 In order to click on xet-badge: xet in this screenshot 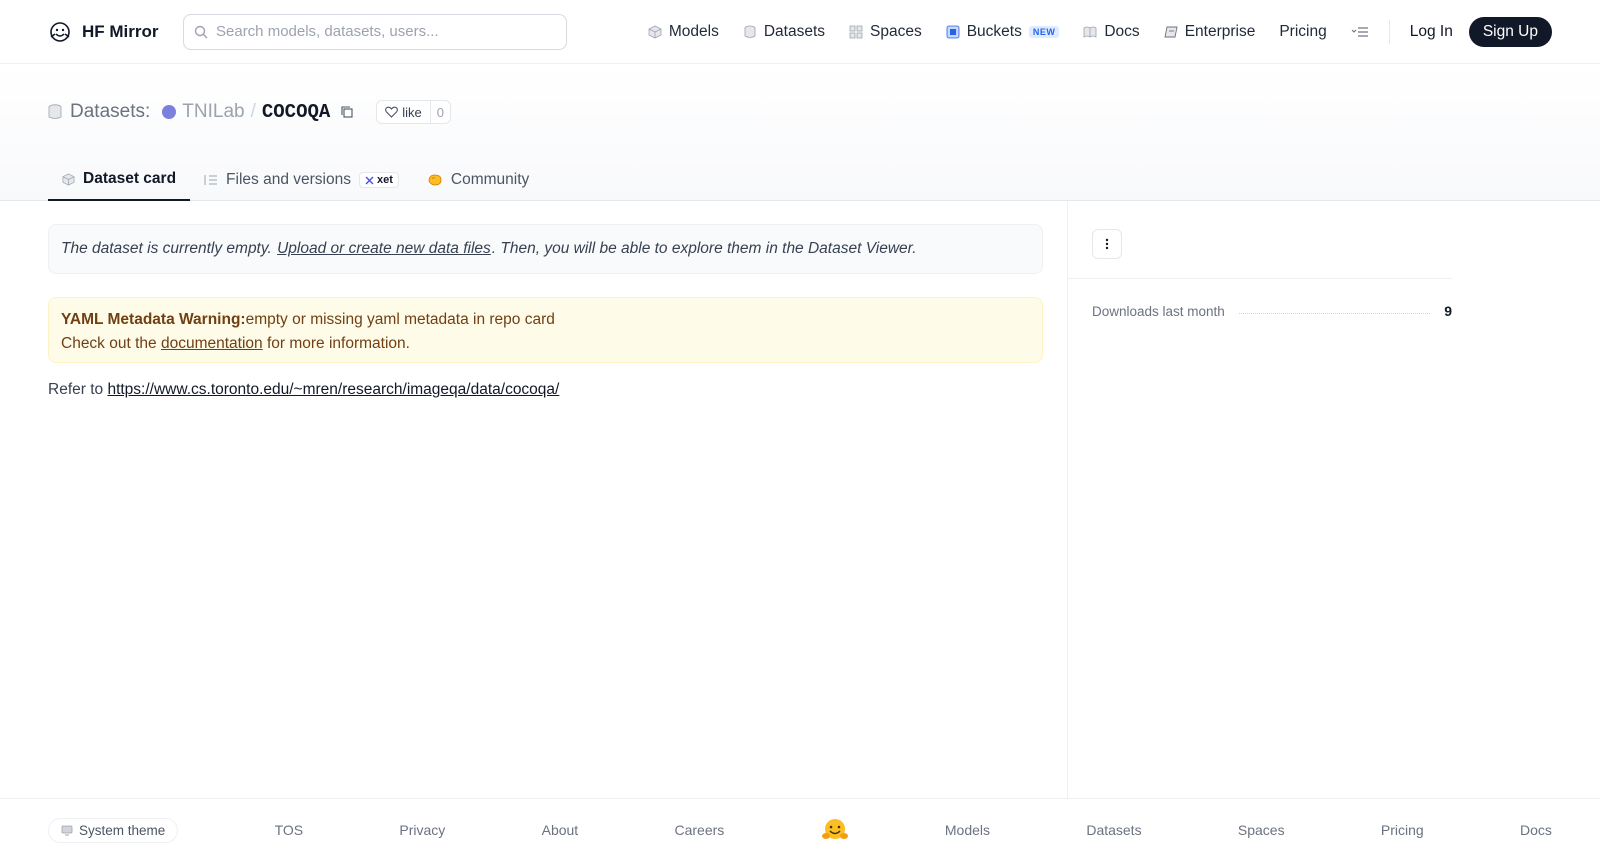, I will do `click(378, 180)`.